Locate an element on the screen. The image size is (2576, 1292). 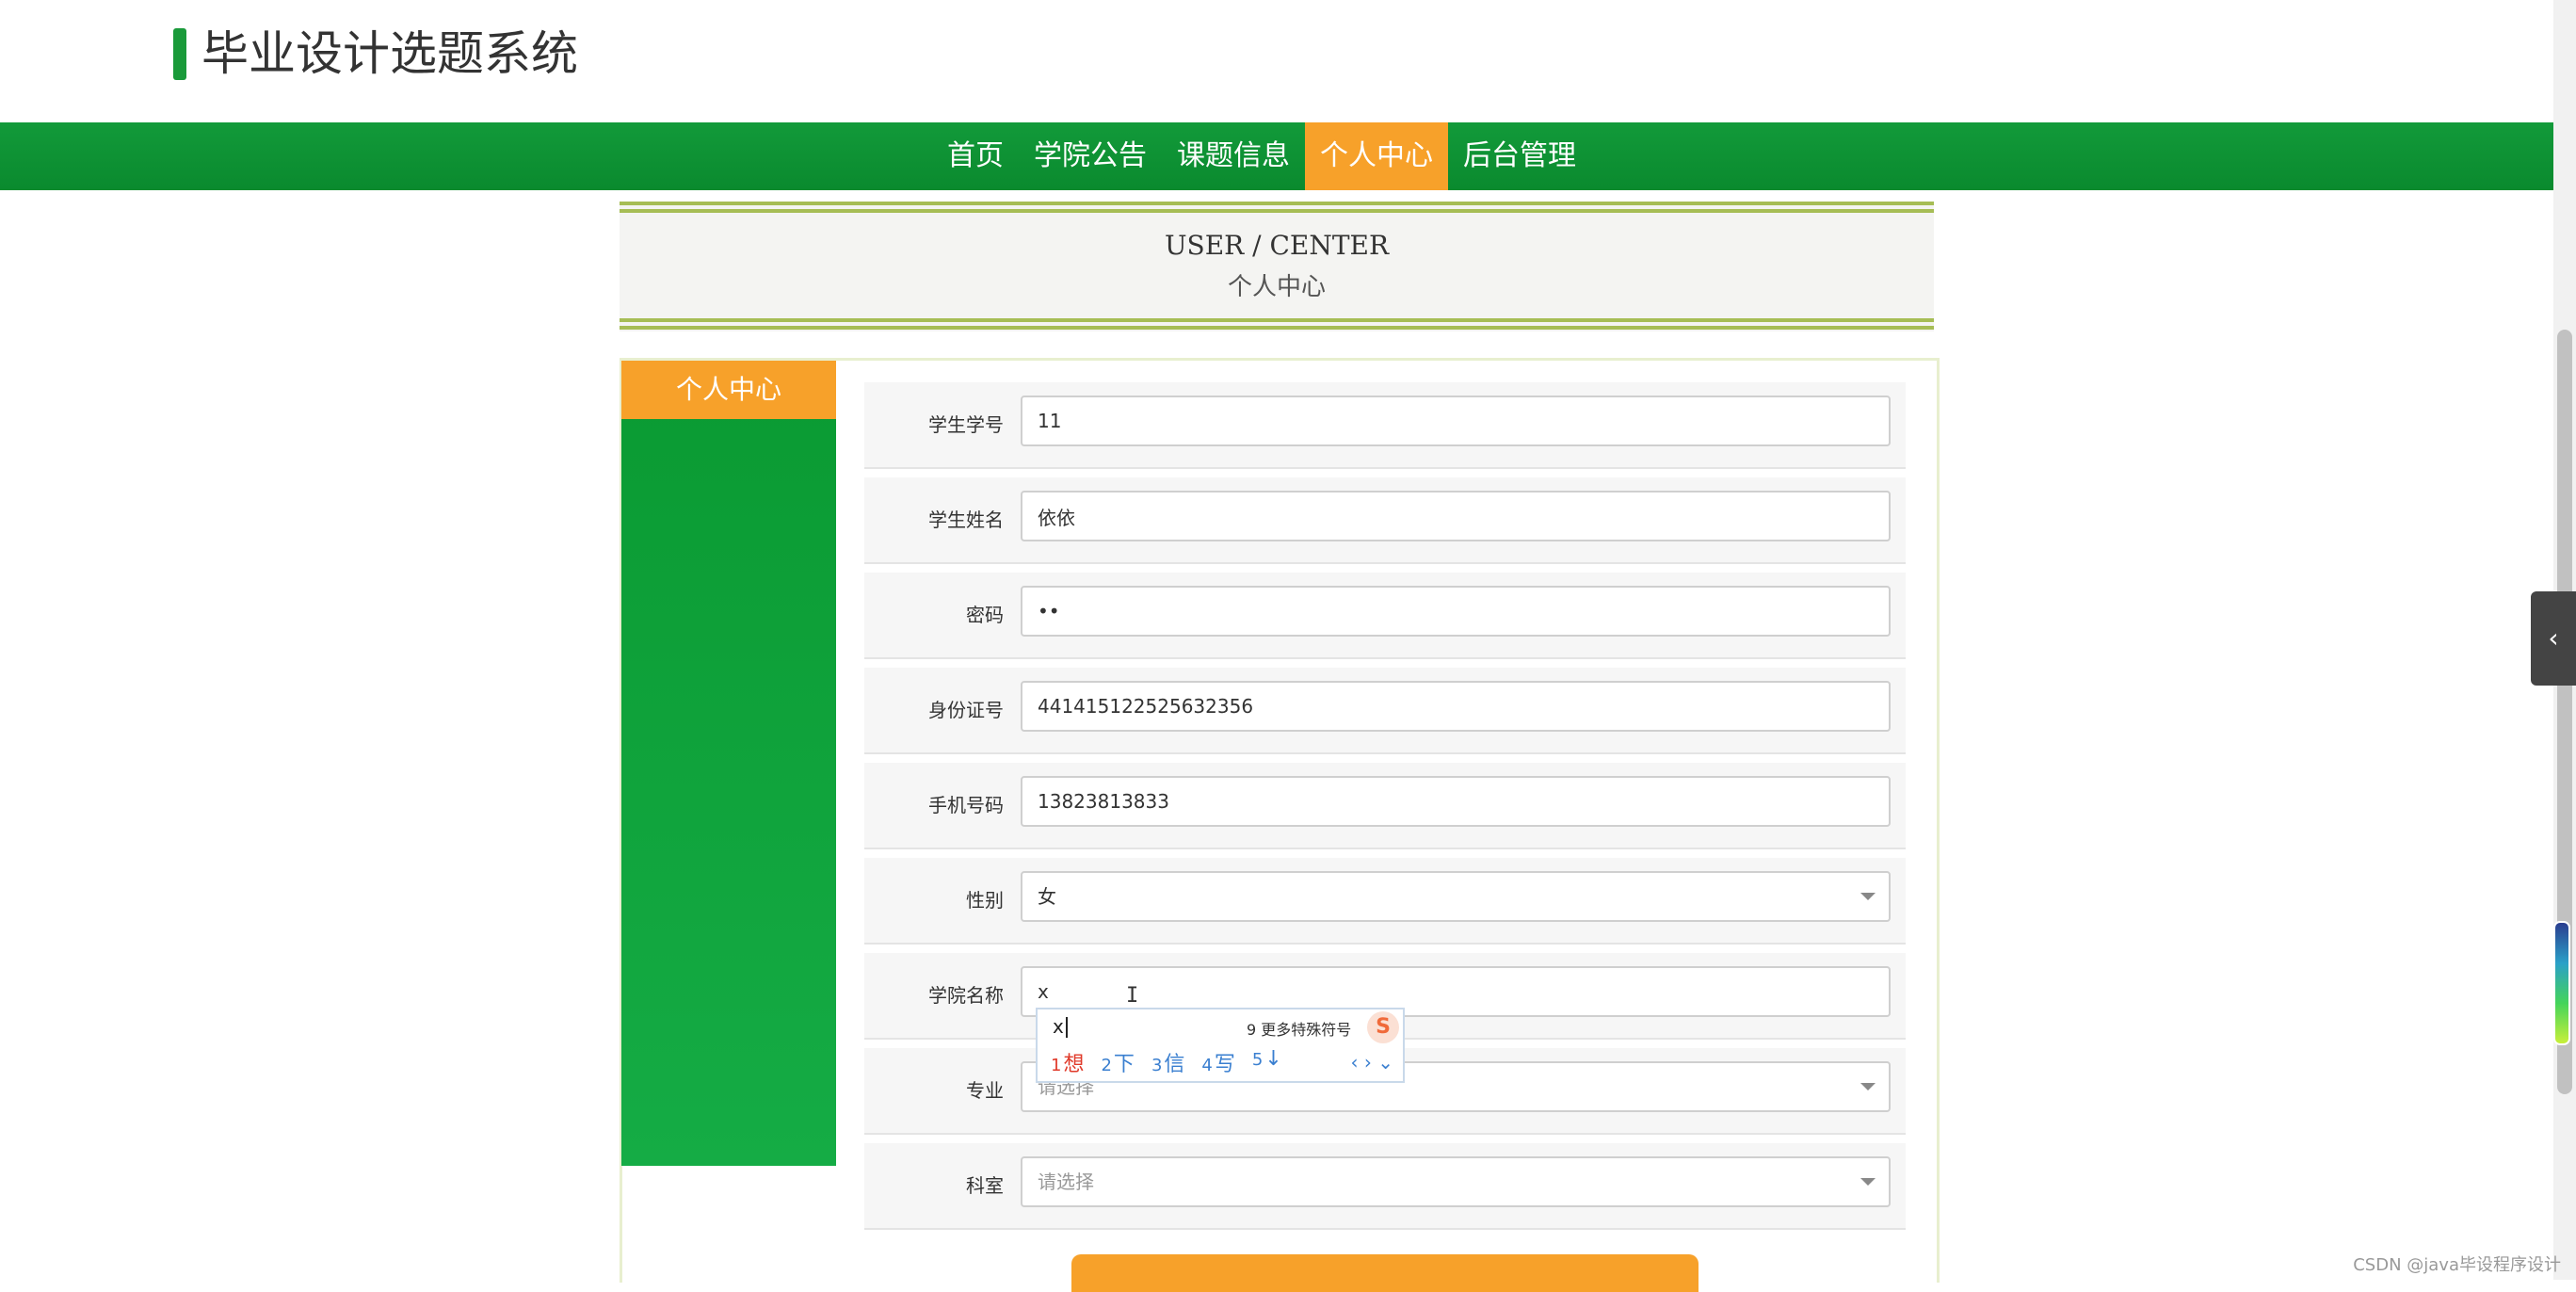
password-input is located at coordinates (1456, 611).